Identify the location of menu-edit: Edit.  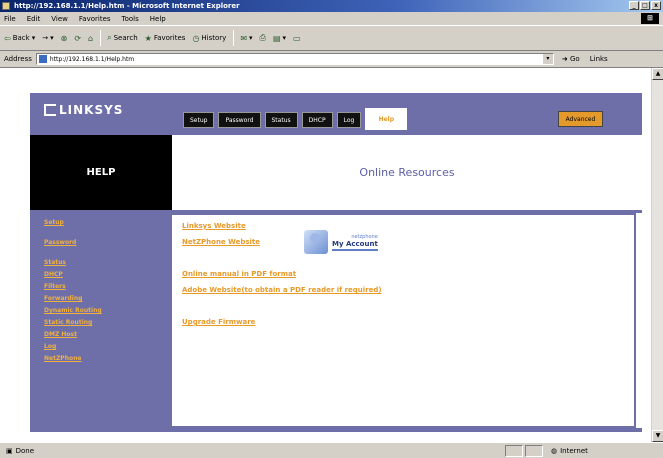
(34, 19).